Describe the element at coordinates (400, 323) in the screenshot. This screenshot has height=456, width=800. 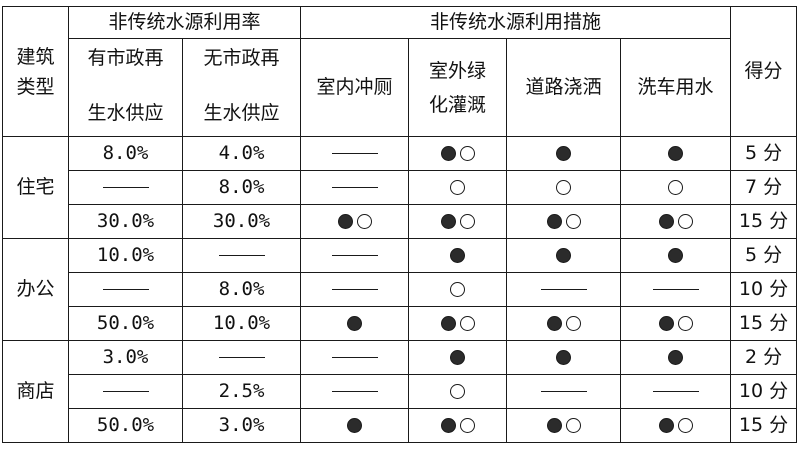
I see `table-row: 50.0% 10.0% 15 分` at that location.